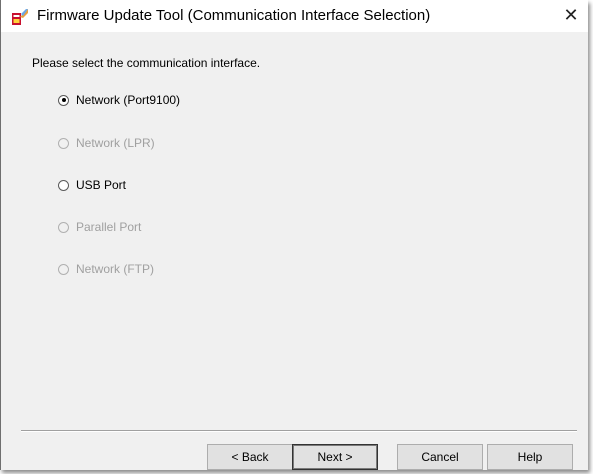 The image size is (593, 474). I want to click on firmware-update-app-icon, so click(20, 17).